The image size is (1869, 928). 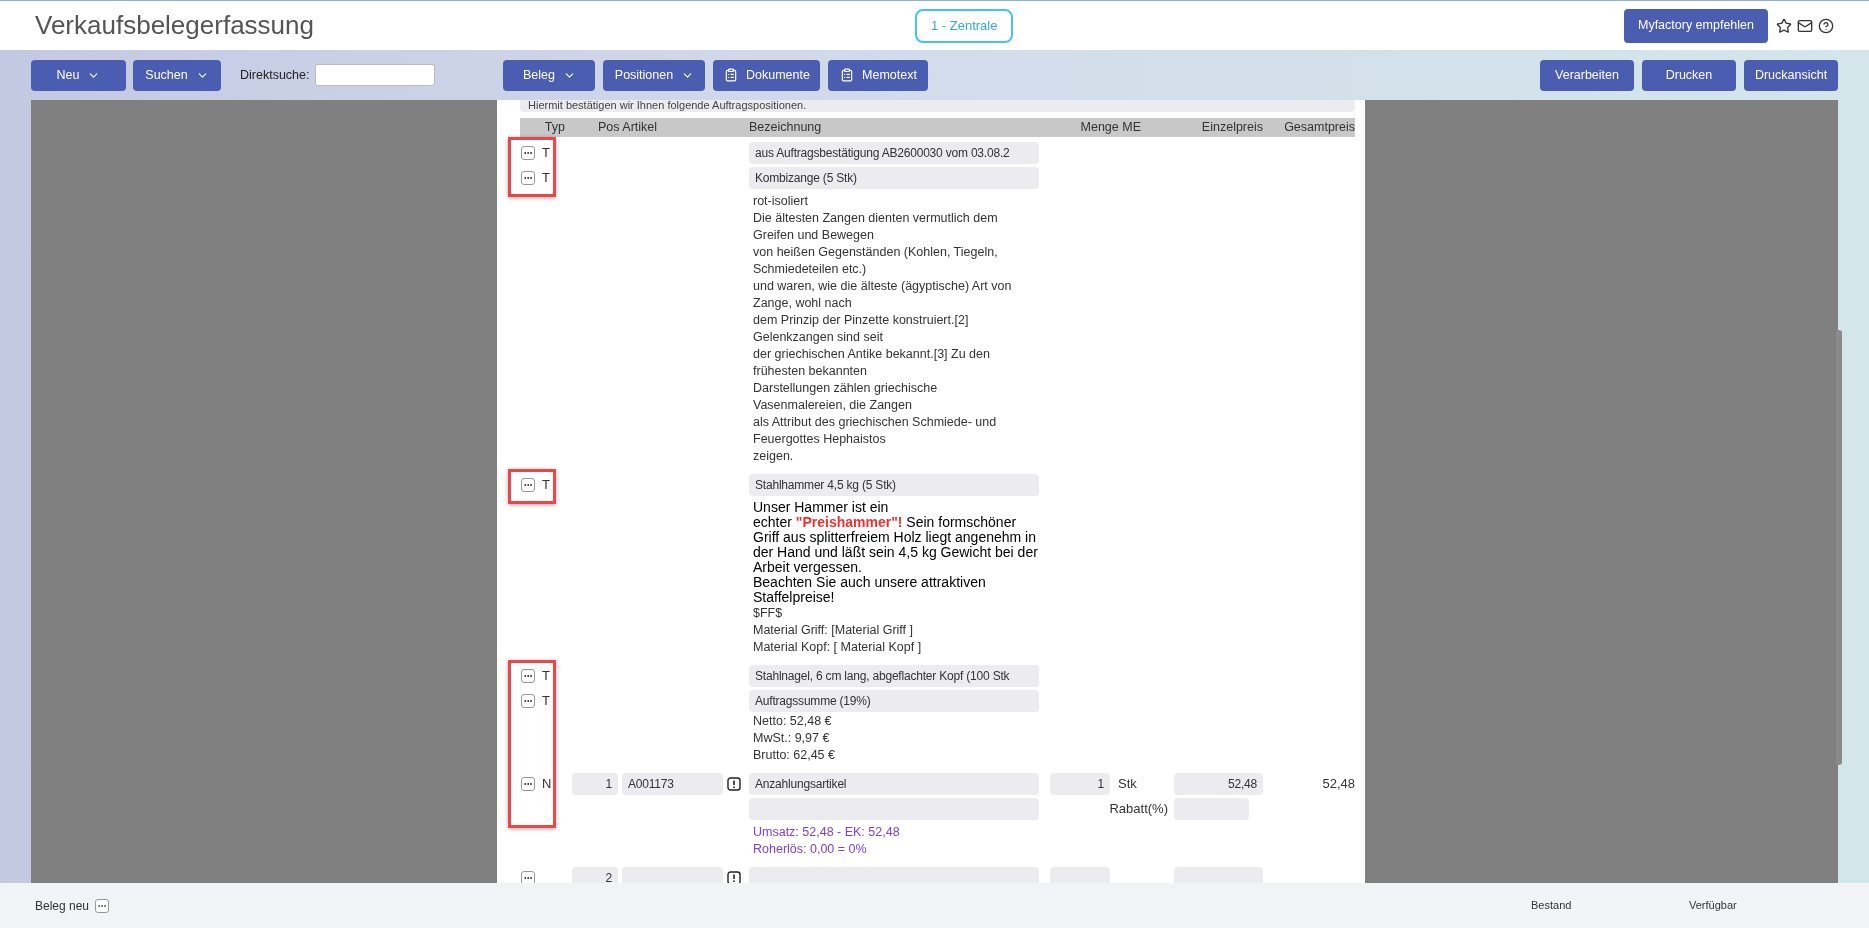 What do you see at coordinates (1784, 25) in the screenshot?
I see `star-icon` at bounding box center [1784, 25].